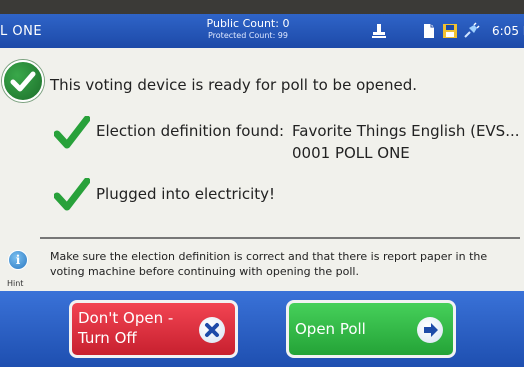  What do you see at coordinates (330, 329) in the screenshot?
I see `open-poll-label: Open Poll` at bounding box center [330, 329].